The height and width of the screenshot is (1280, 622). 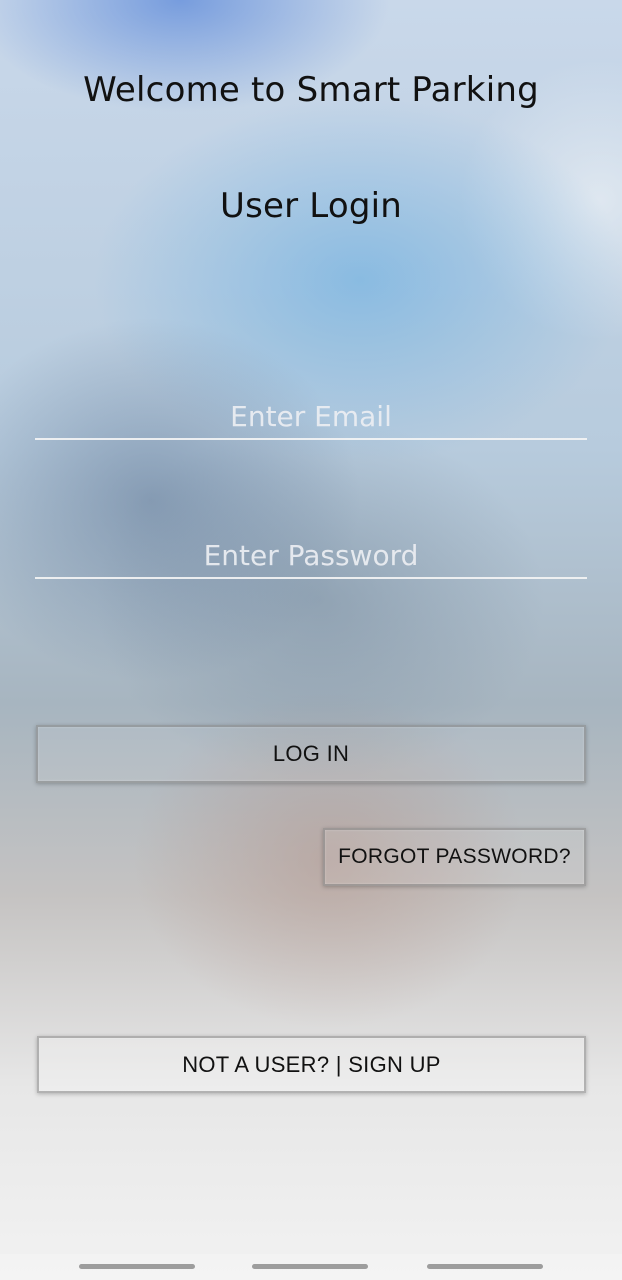 I want to click on forgot-password-button: FORGOT PASSWORD?, so click(x=454, y=857).